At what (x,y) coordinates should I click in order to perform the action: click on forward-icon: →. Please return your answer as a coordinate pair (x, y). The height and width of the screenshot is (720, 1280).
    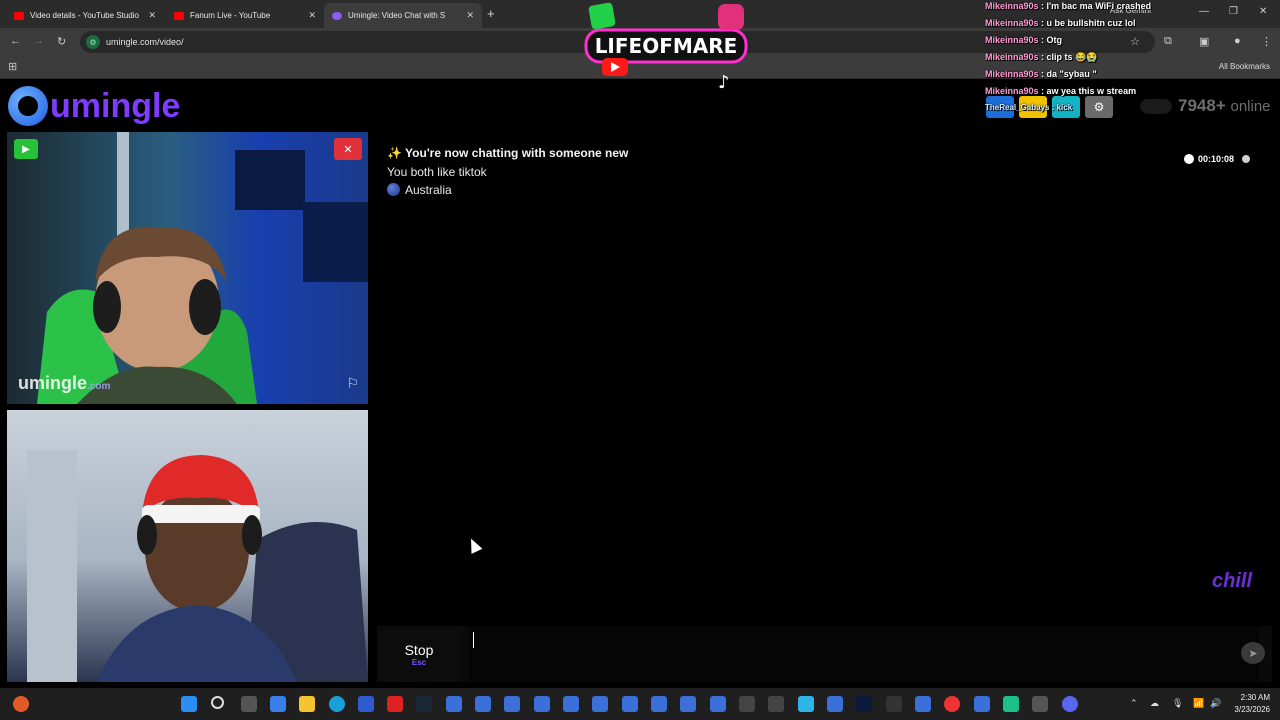
    Looking at the image, I should click on (38, 41).